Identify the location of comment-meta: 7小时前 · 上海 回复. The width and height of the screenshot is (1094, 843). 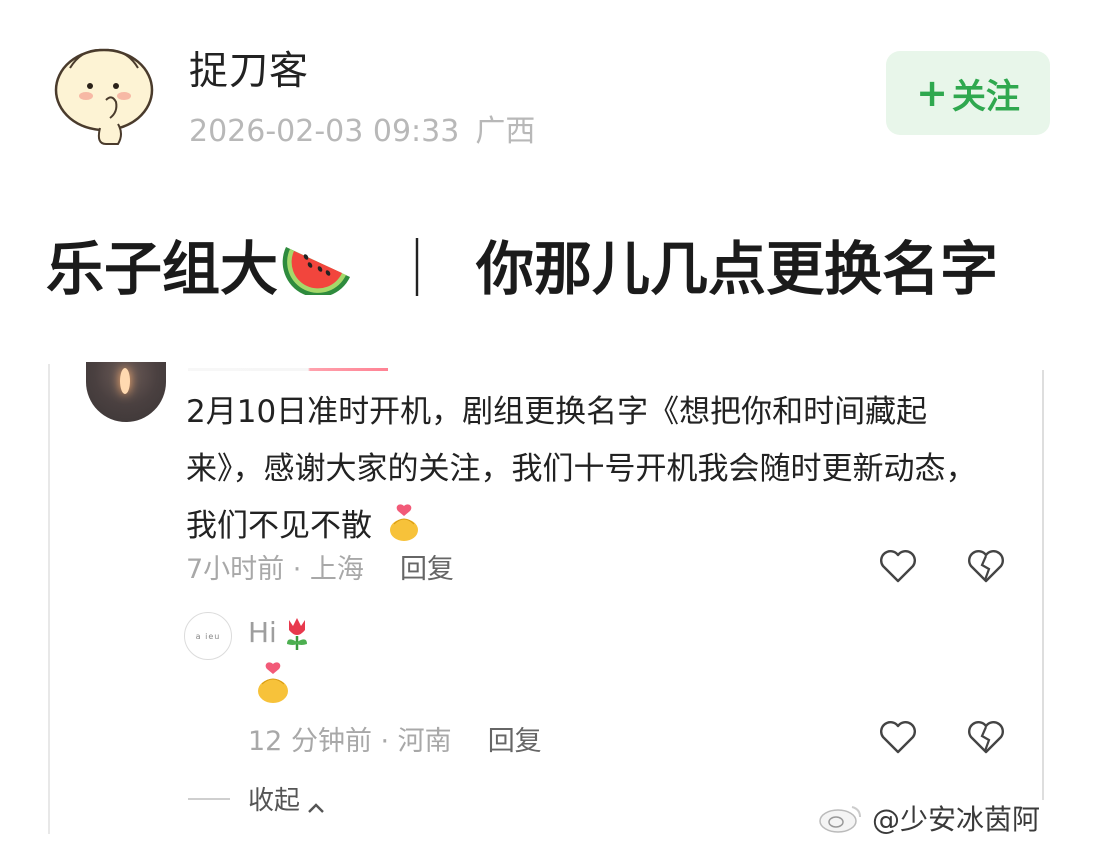
(320, 566).